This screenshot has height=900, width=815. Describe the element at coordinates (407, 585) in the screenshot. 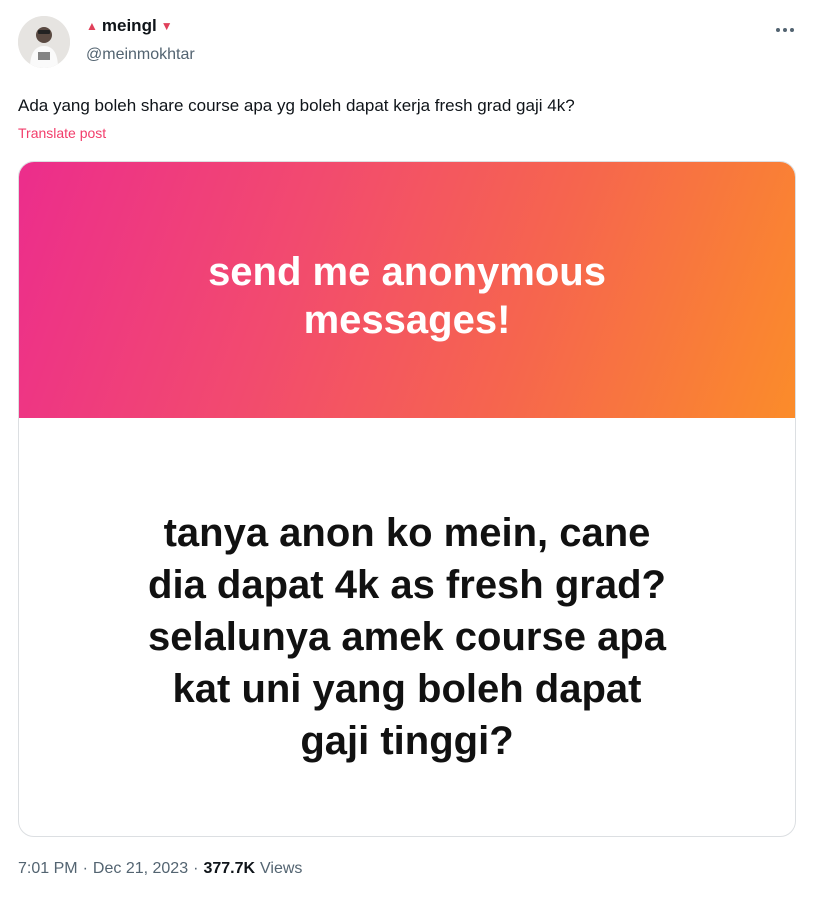

I see `question-line: dia dapat 4k as fresh grad?` at that location.